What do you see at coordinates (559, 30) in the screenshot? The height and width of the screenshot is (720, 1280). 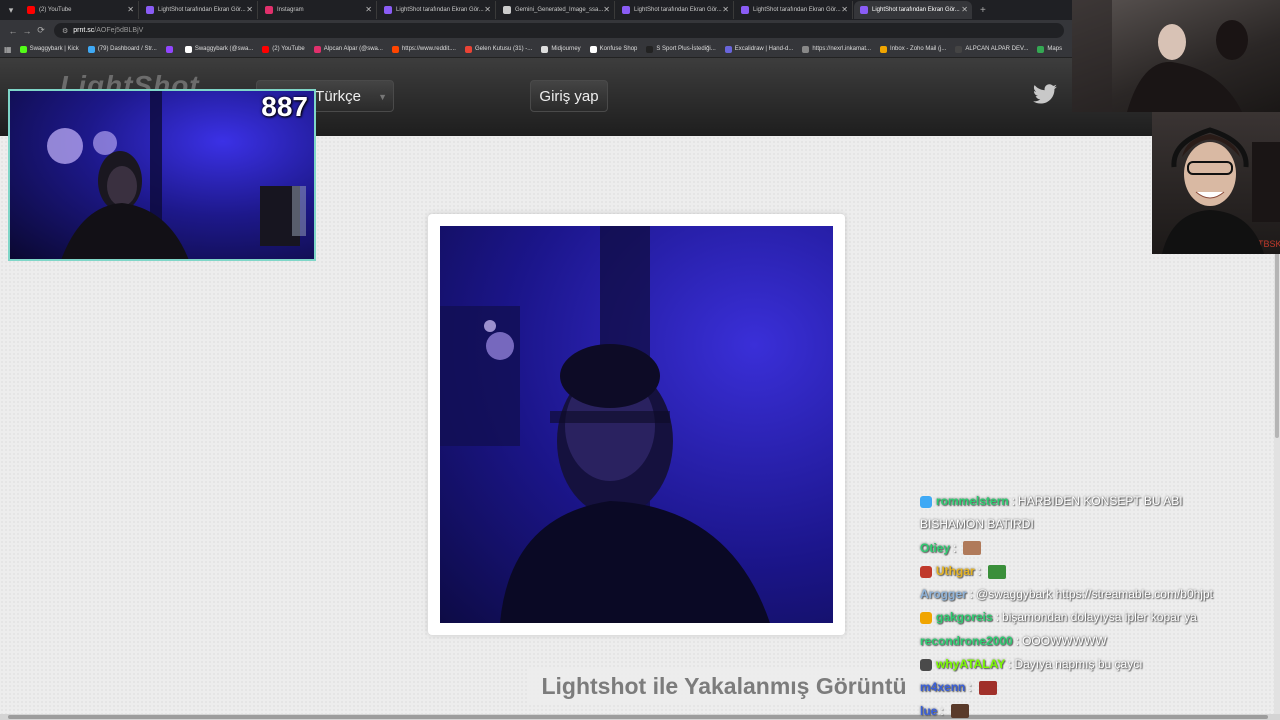 I see `url-input: ⚙ prnt.sc /AOFej5dBLBjV` at bounding box center [559, 30].